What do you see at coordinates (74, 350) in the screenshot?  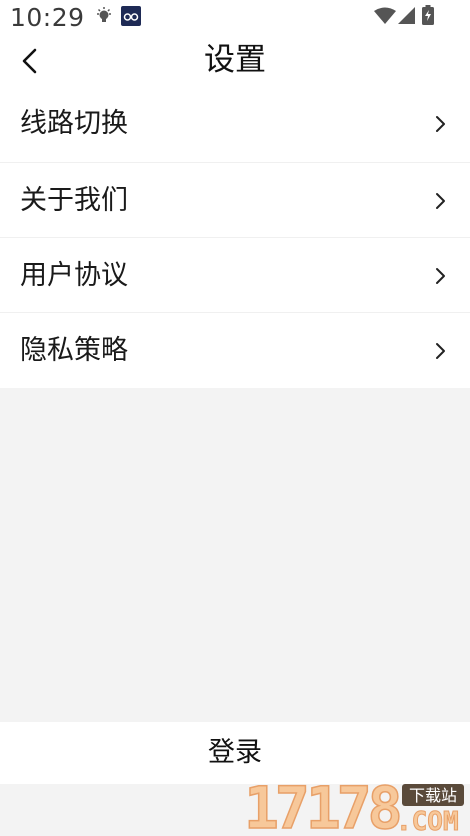 I see `menu-item-label: 隐私策略` at bounding box center [74, 350].